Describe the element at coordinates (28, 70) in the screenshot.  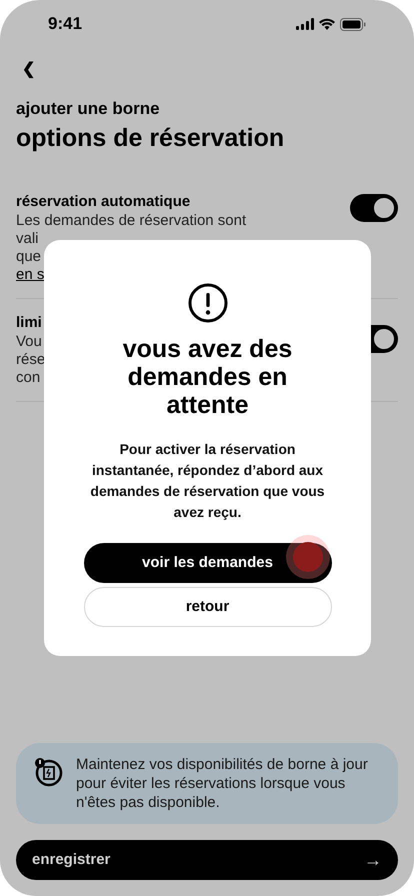
I see `back-button: ❮` at that location.